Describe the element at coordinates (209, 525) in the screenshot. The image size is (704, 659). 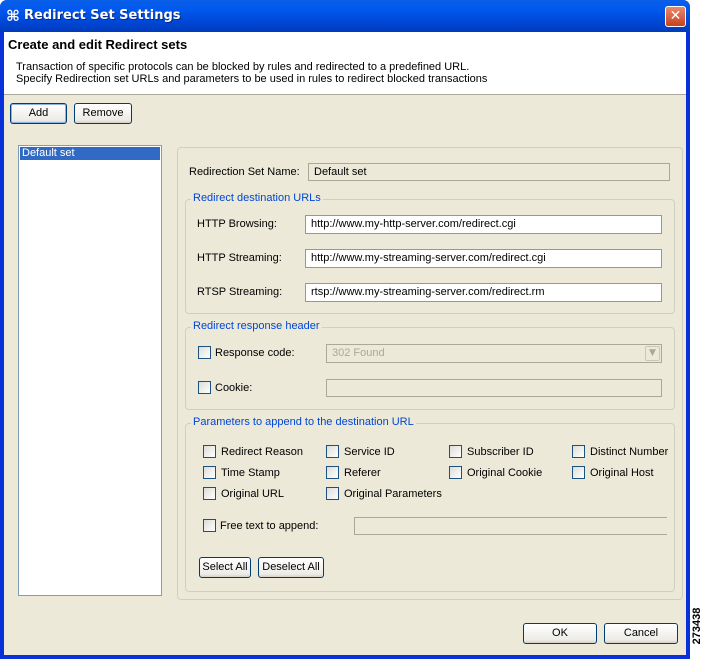
I see `free-text-checkbox` at that location.